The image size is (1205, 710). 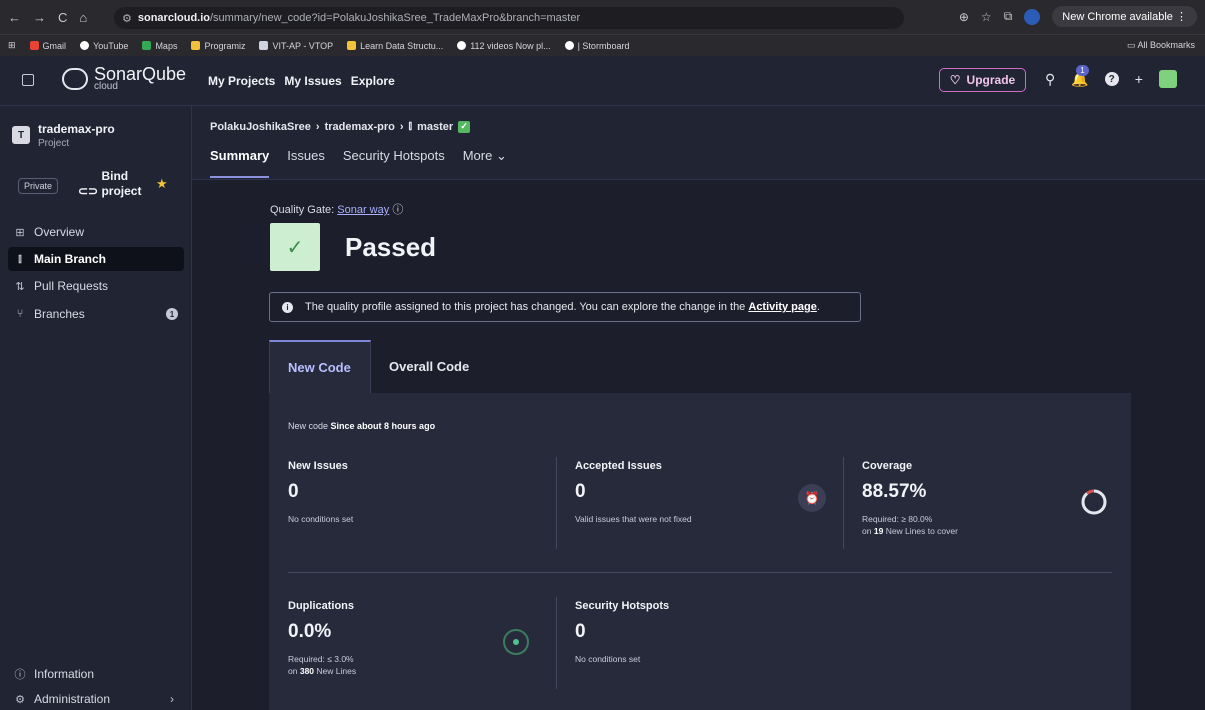 What do you see at coordinates (462, 45) in the screenshot?
I see `globe-icon` at bounding box center [462, 45].